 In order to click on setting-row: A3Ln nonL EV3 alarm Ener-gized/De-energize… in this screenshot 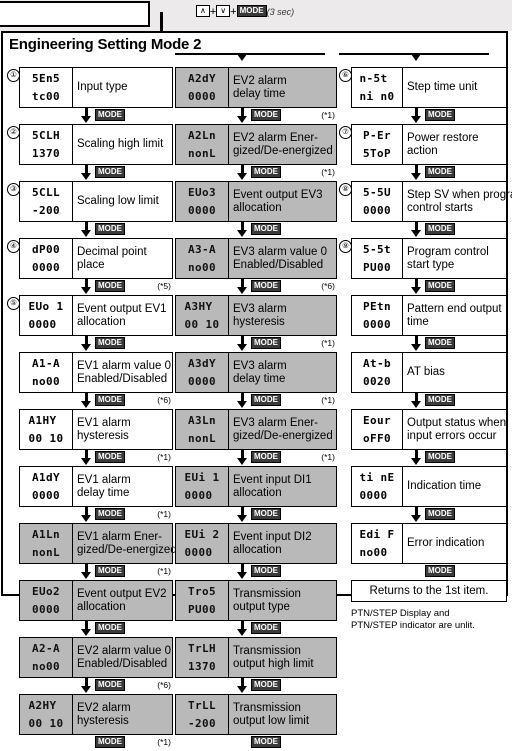, I will do `click(256, 429)`.